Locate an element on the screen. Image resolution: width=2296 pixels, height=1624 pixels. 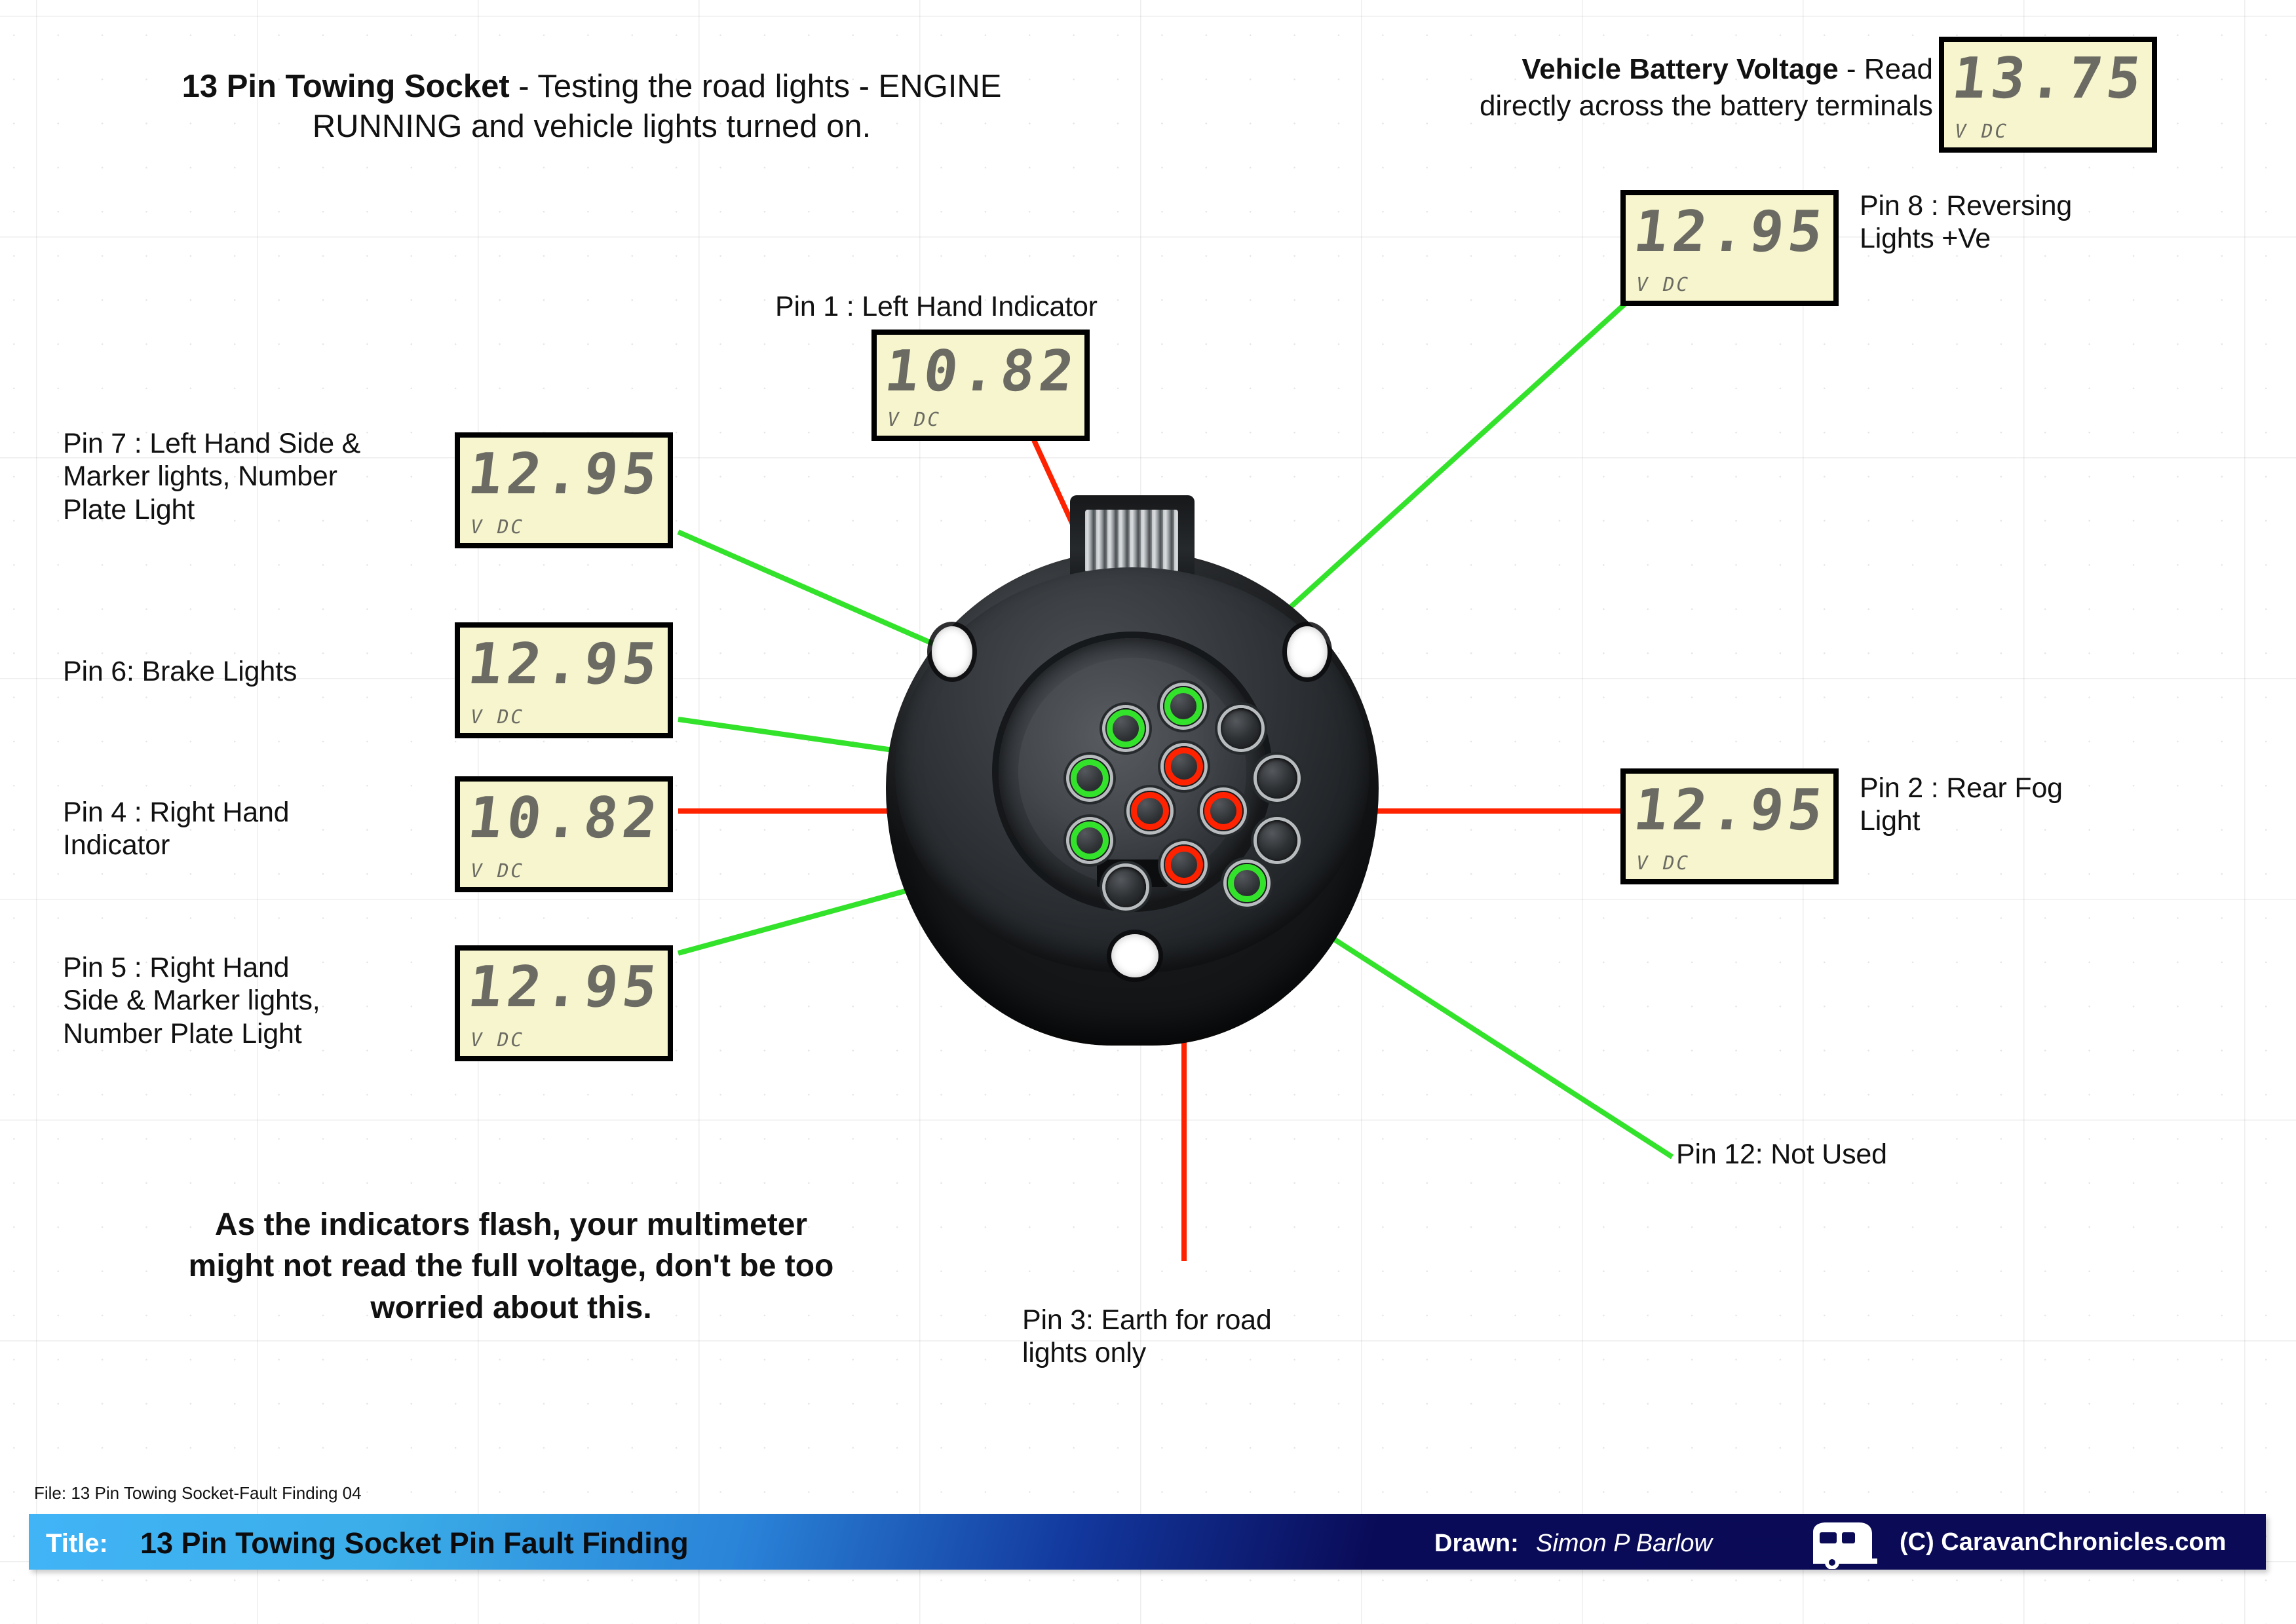
label-pin1-text: Pin 1 : Left Hand Indicator is located at coordinates (936, 306).